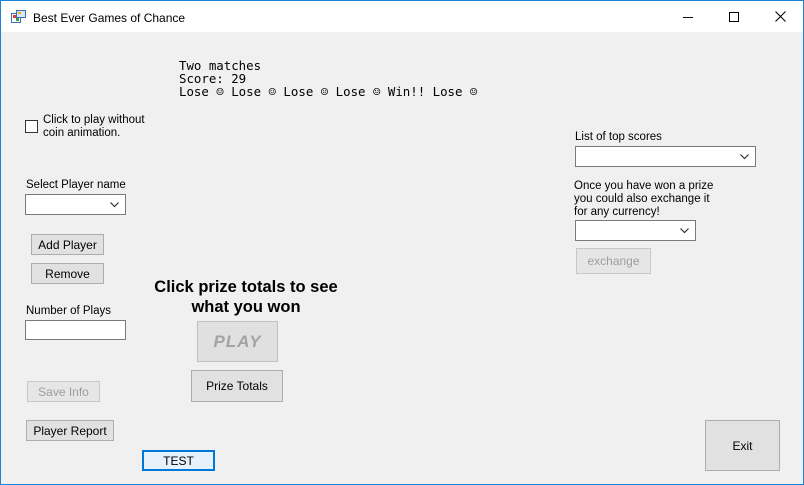 Image resolution: width=804 pixels, height=485 pixels. I want to click on test-button: TEST, so click(178, 460).